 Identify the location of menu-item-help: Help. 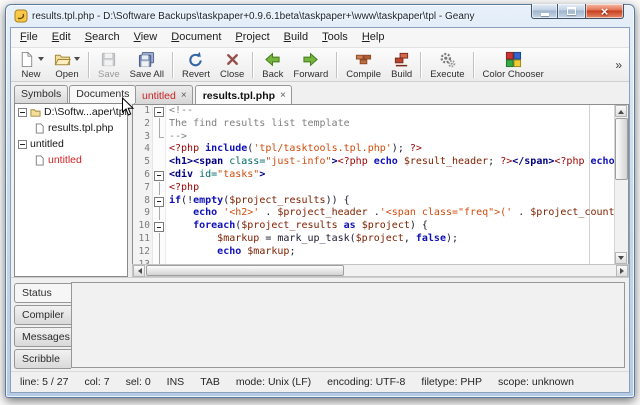
(373, 37).